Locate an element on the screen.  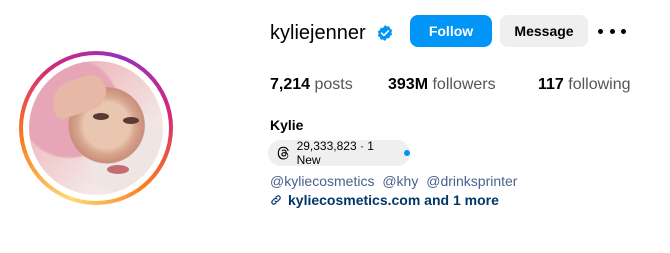
link-icon is located at coordinates (276, 200).